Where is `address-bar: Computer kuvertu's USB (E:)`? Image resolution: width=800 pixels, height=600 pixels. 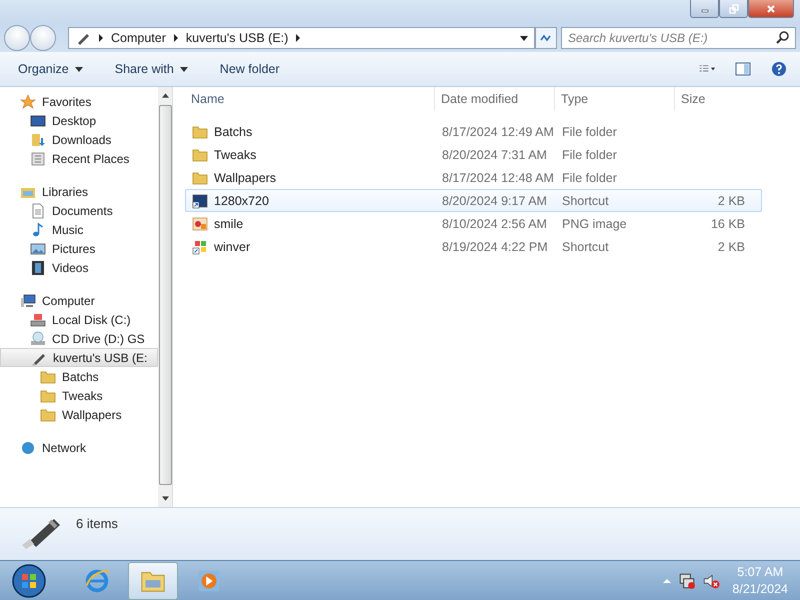
address-bar: Computer kuvertu's USB (E:) is located at coordinates (301, 38).